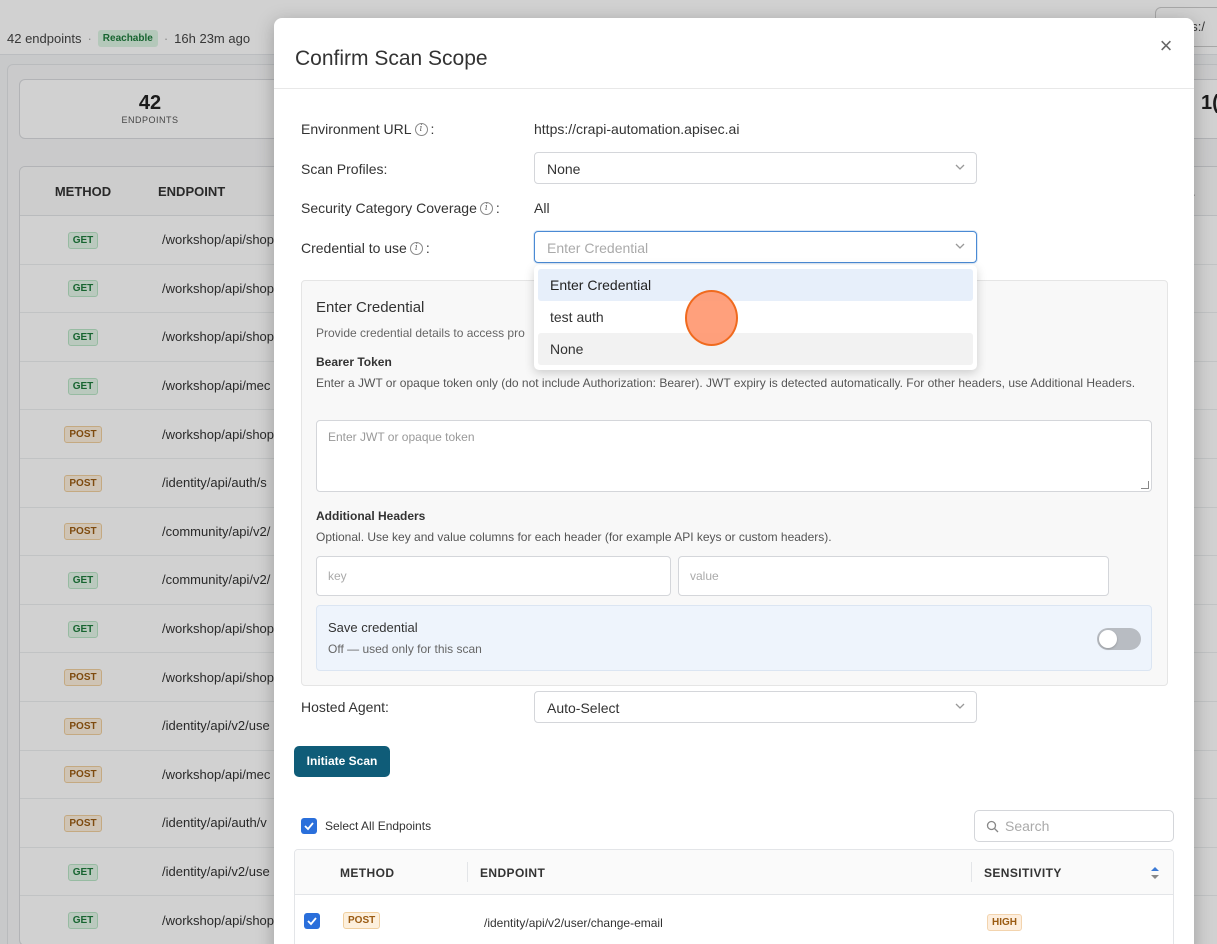 This screenshot has height=944, width=1217. Describe the element at coordinates (344, 169) in the screenshot. I see `scan-profiles-label: Scan Profiles:` at that location.